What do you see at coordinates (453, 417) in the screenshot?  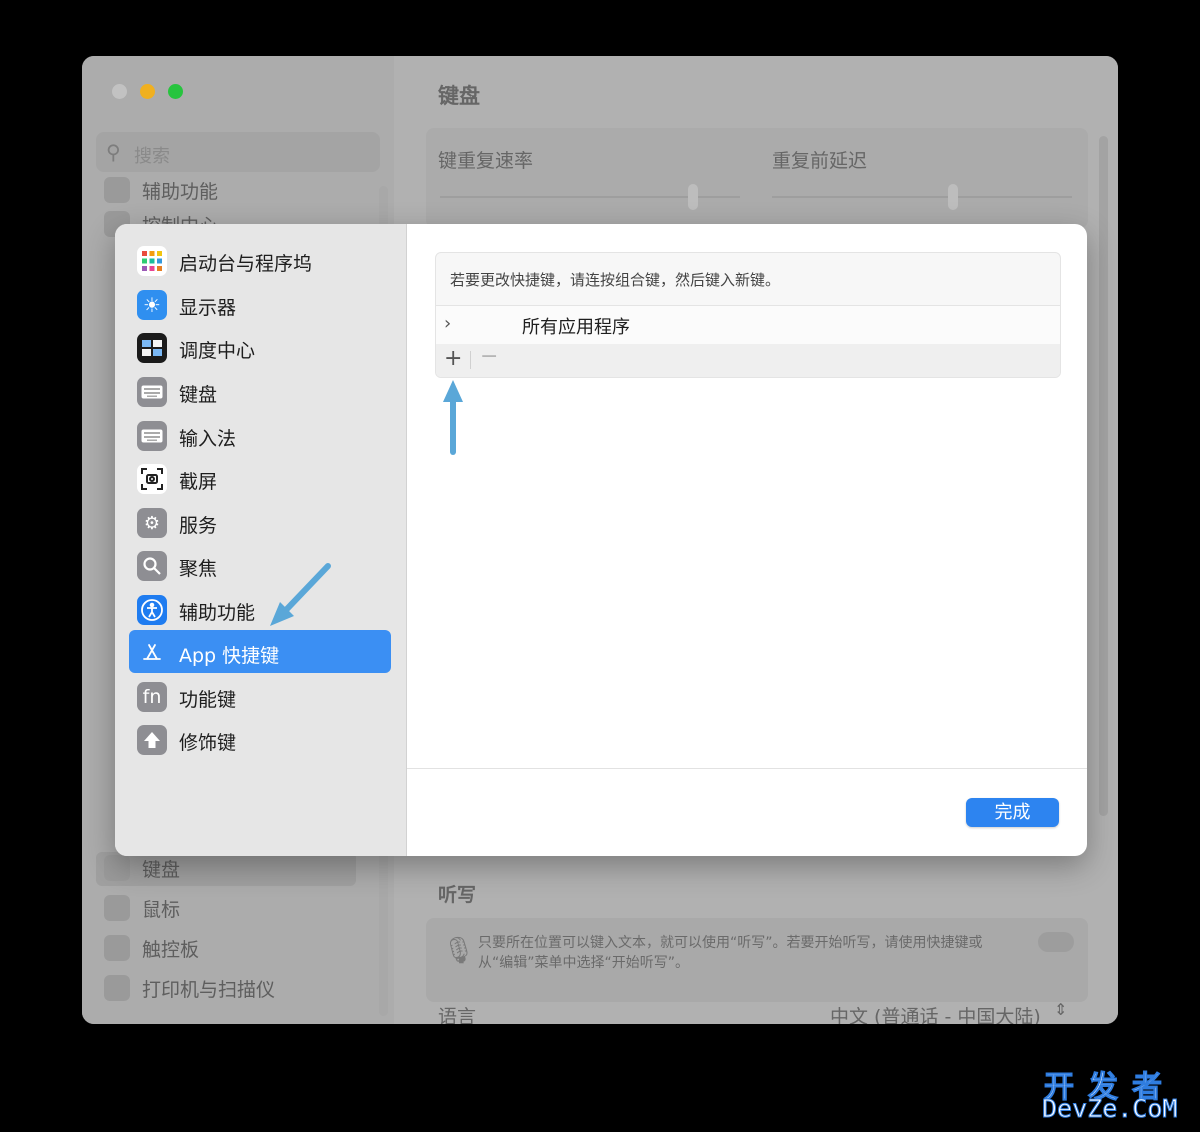 I see `annotation-arrow-to-add` at bounding box center [453, 417].